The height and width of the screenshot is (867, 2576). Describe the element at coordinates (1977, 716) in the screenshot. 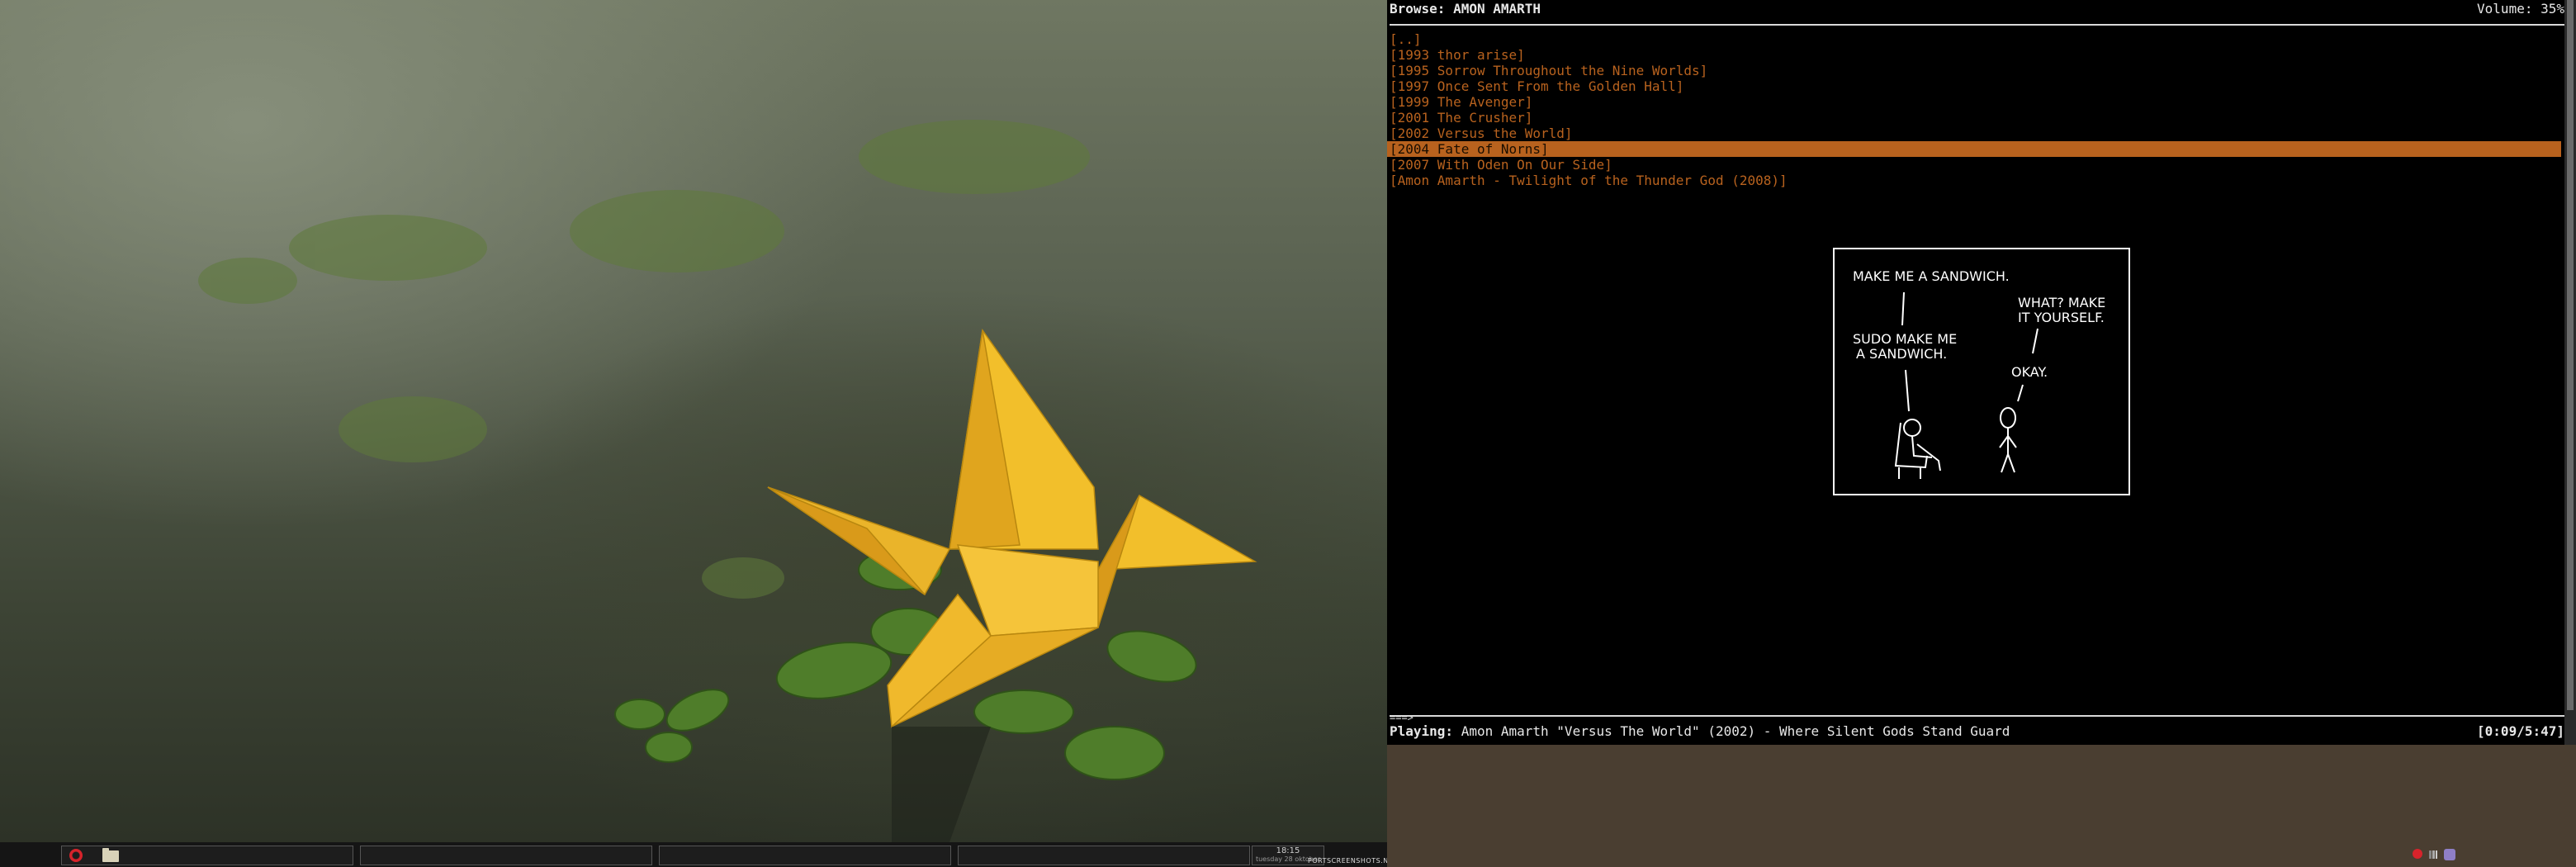

I see `status-divider` at that location.